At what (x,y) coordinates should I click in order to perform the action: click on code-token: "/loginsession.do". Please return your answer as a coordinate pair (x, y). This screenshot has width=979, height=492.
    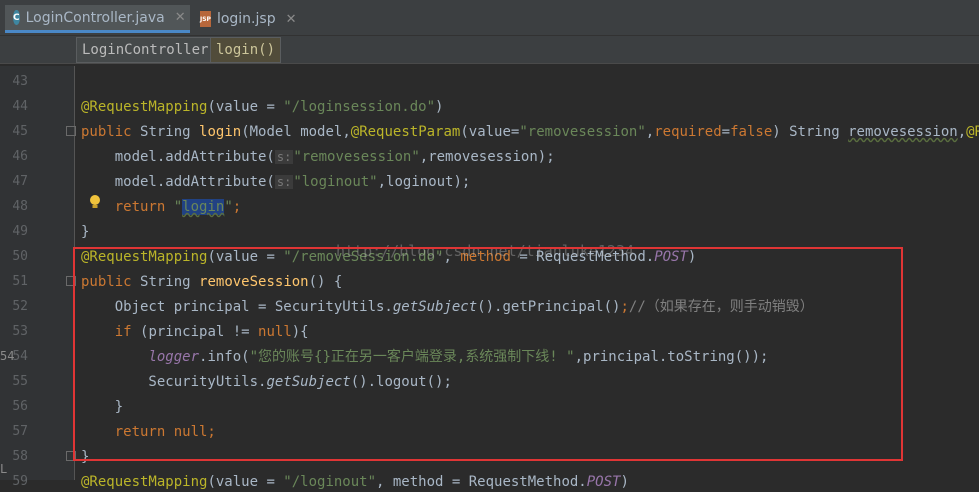
    Looking at the image, I should click on (359, 107).